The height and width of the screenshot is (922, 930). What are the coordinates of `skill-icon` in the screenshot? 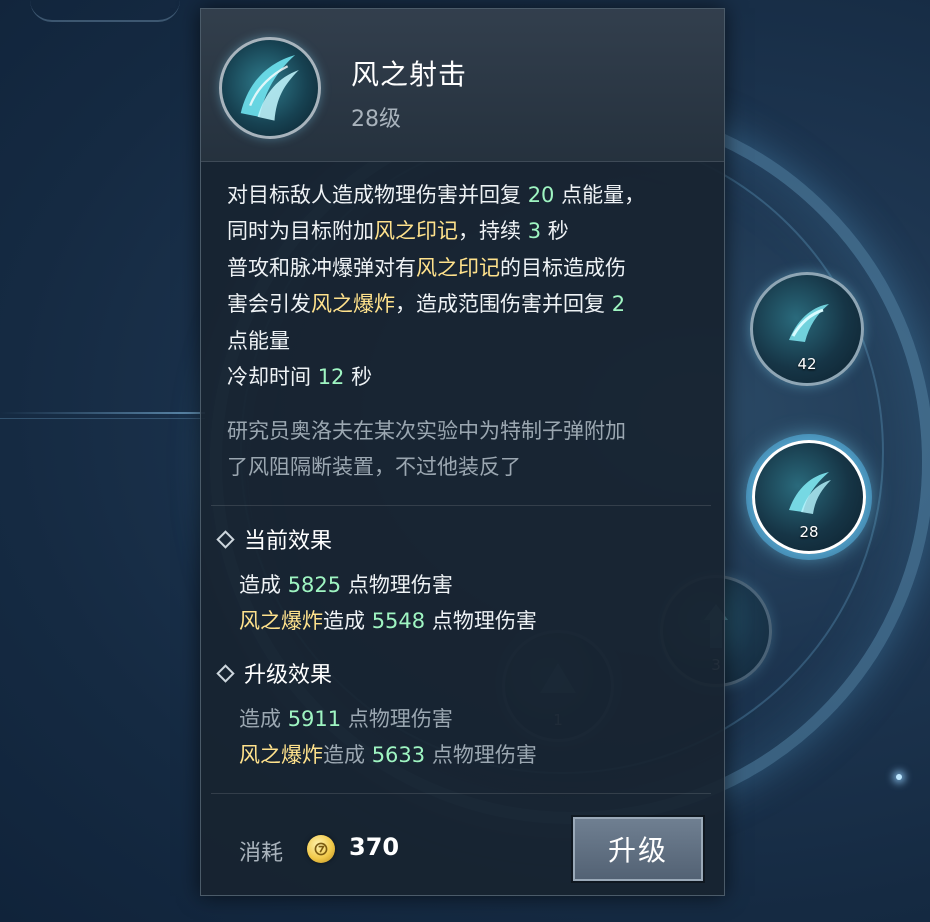 It's located at (270, 88).